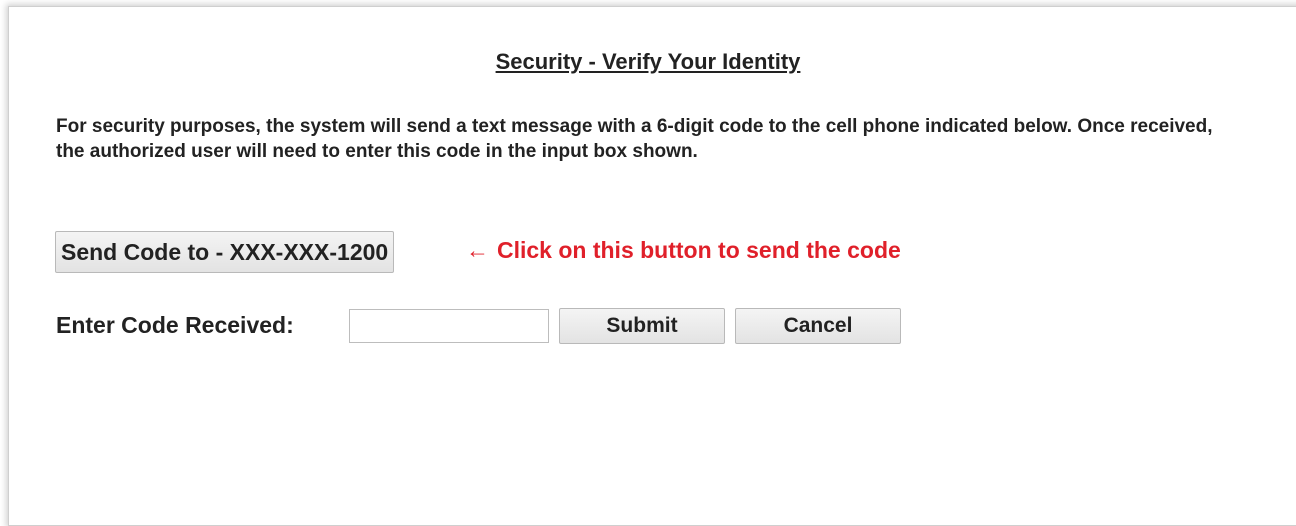 The height and width of the screenshot is (526, 1296). What do you see at coordinates (648, 61) in the screenshot?
I see `page-title: Security - Verify Your Identity` at bounding box center [648, 61].